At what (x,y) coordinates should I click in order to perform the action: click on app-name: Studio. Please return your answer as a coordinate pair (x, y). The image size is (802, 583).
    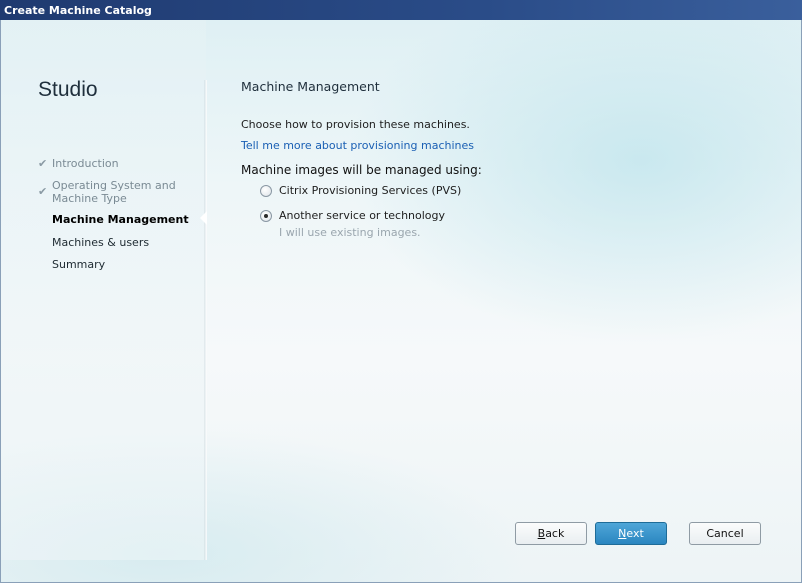
    Looking at the image, I should click on (68, 89).